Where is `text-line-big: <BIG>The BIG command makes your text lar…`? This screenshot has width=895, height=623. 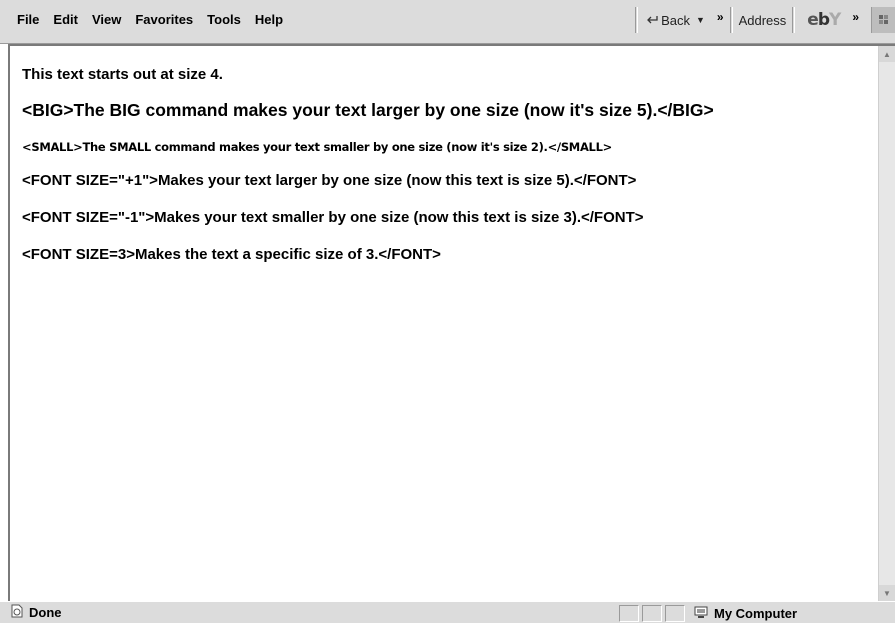 text-line-big: <BIG>The BIG command makes your text lar… is located at coordinates (368, 110).